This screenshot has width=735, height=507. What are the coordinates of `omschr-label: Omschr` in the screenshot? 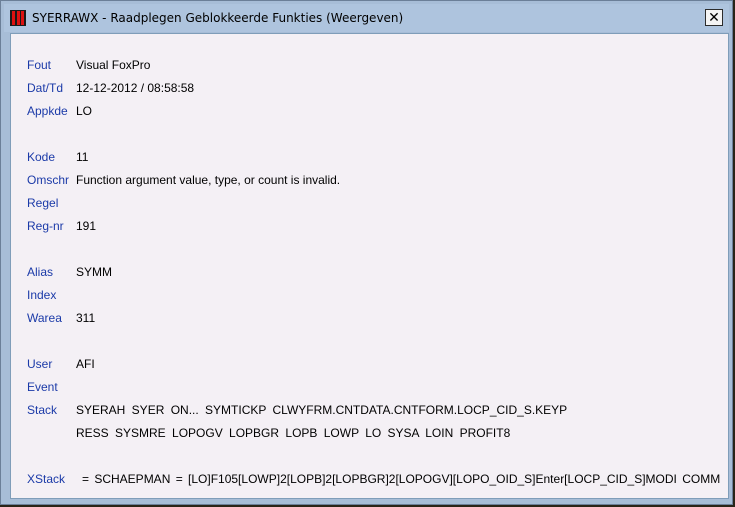 It's located at (48, 180).